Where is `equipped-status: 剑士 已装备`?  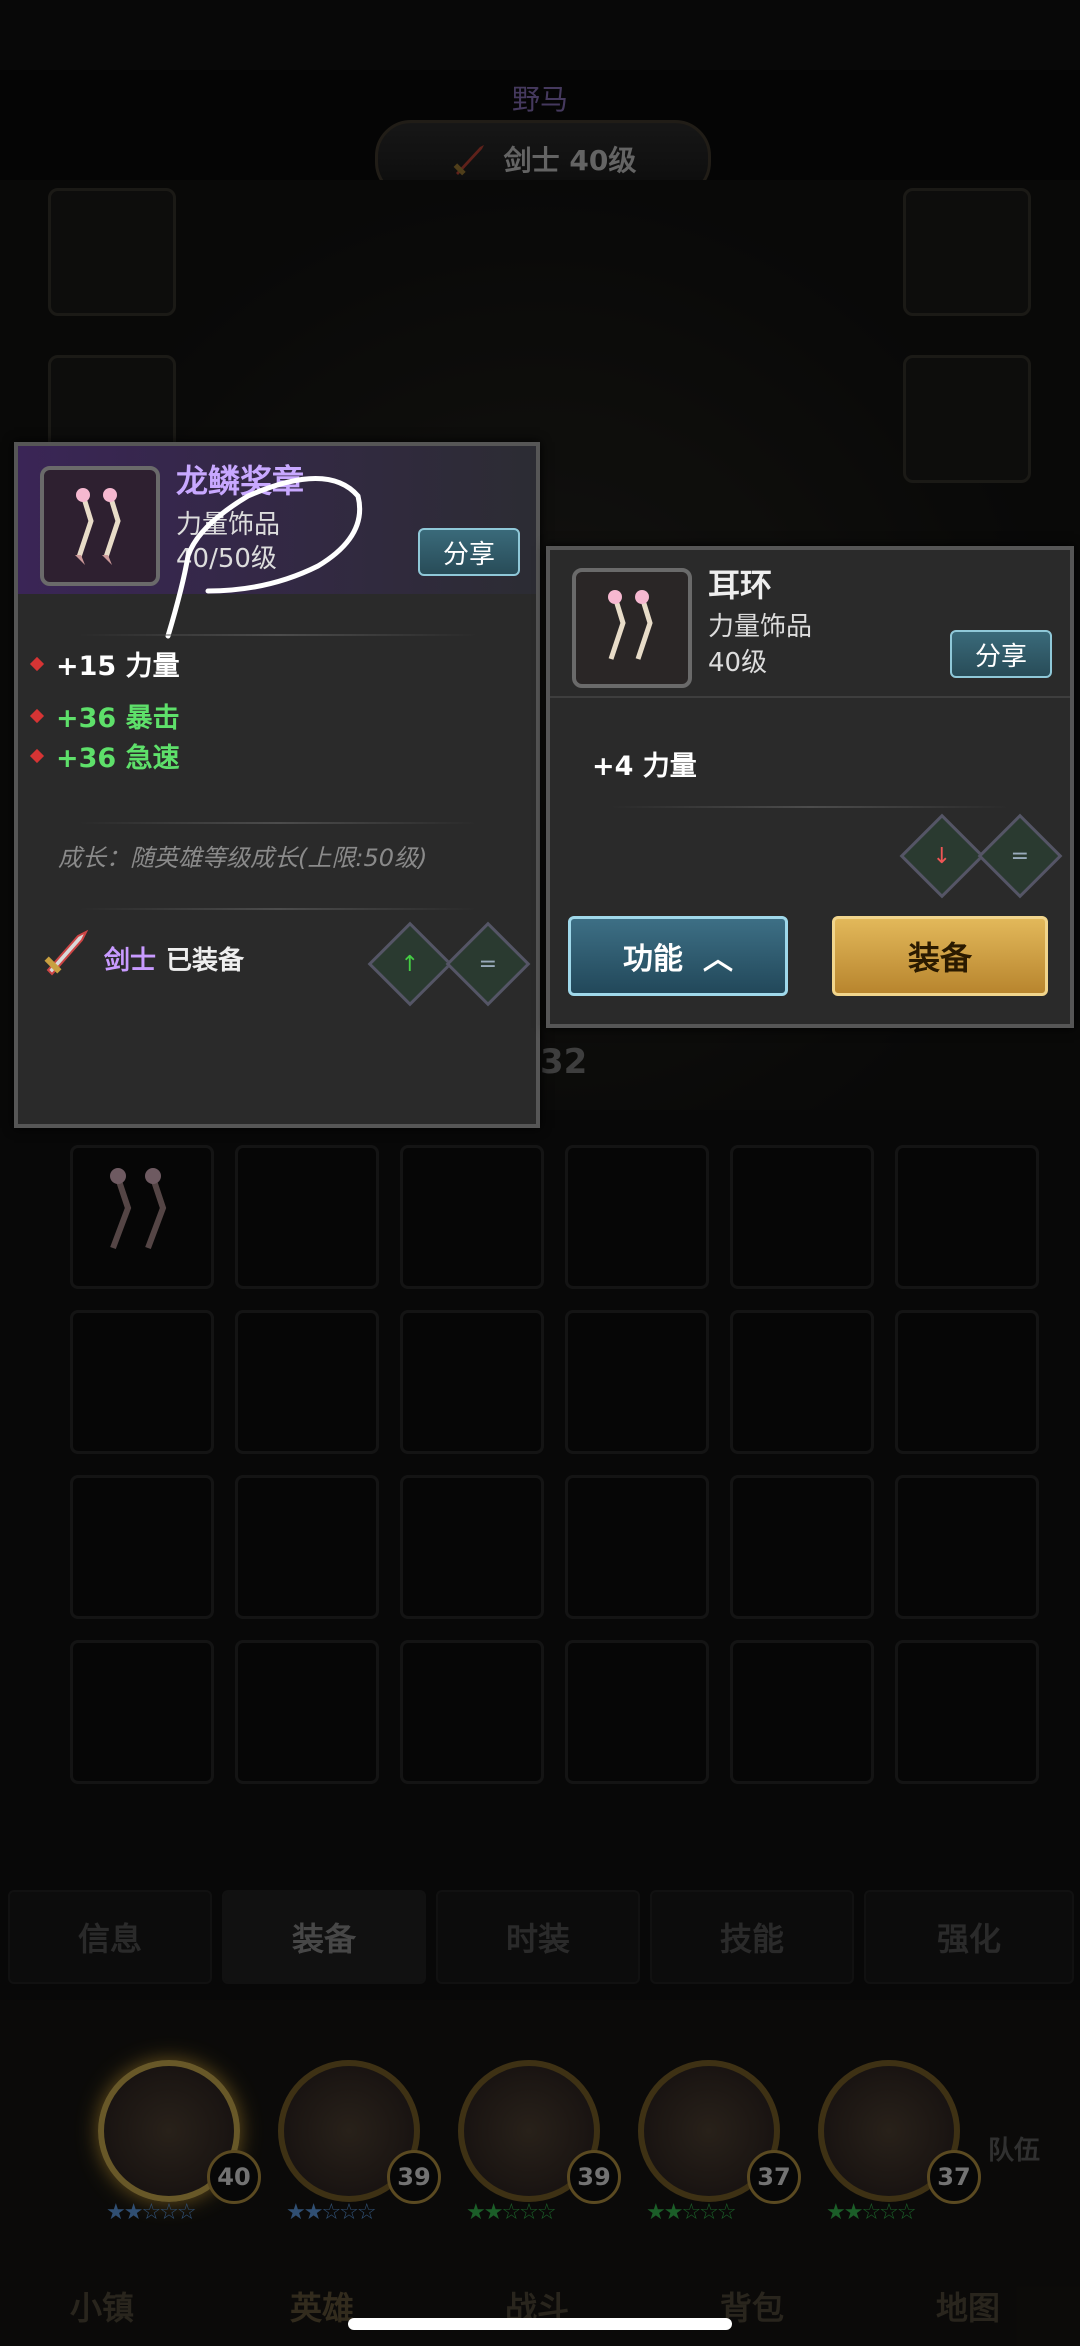
equipped-status: 剑士 已装备 is located at coordinates (174, 958).